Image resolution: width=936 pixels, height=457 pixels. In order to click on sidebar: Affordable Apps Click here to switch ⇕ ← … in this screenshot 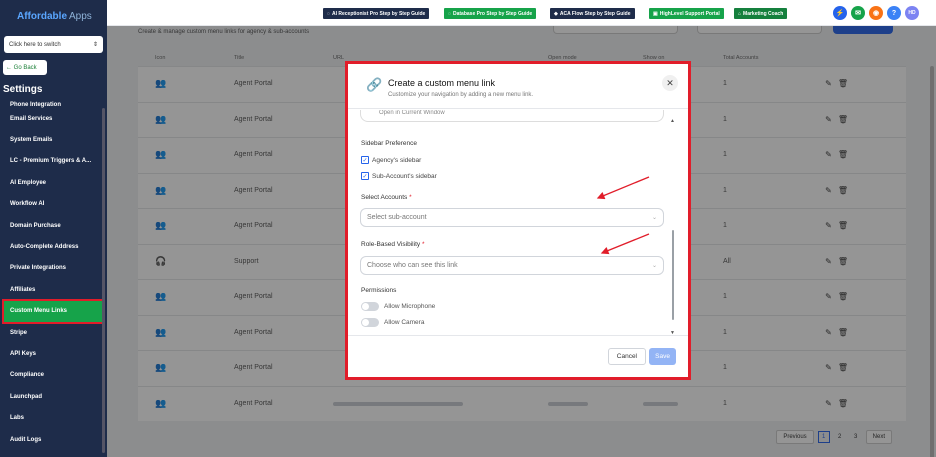, I will do `click(53, 228)`.